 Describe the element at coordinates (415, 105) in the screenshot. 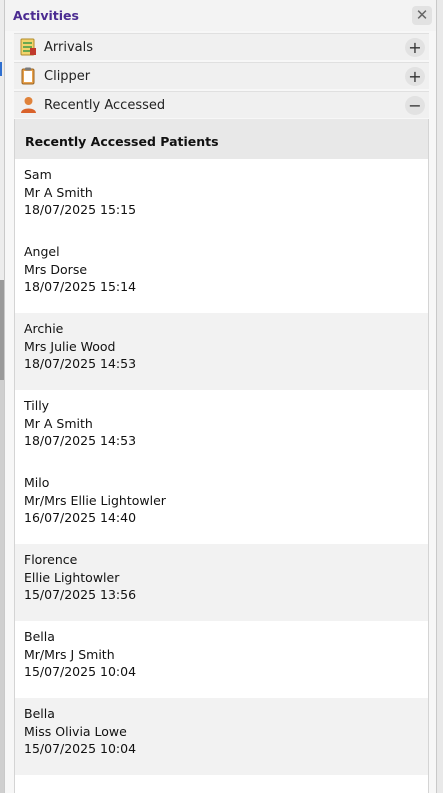

I see `collapse-icon: −` at that location.